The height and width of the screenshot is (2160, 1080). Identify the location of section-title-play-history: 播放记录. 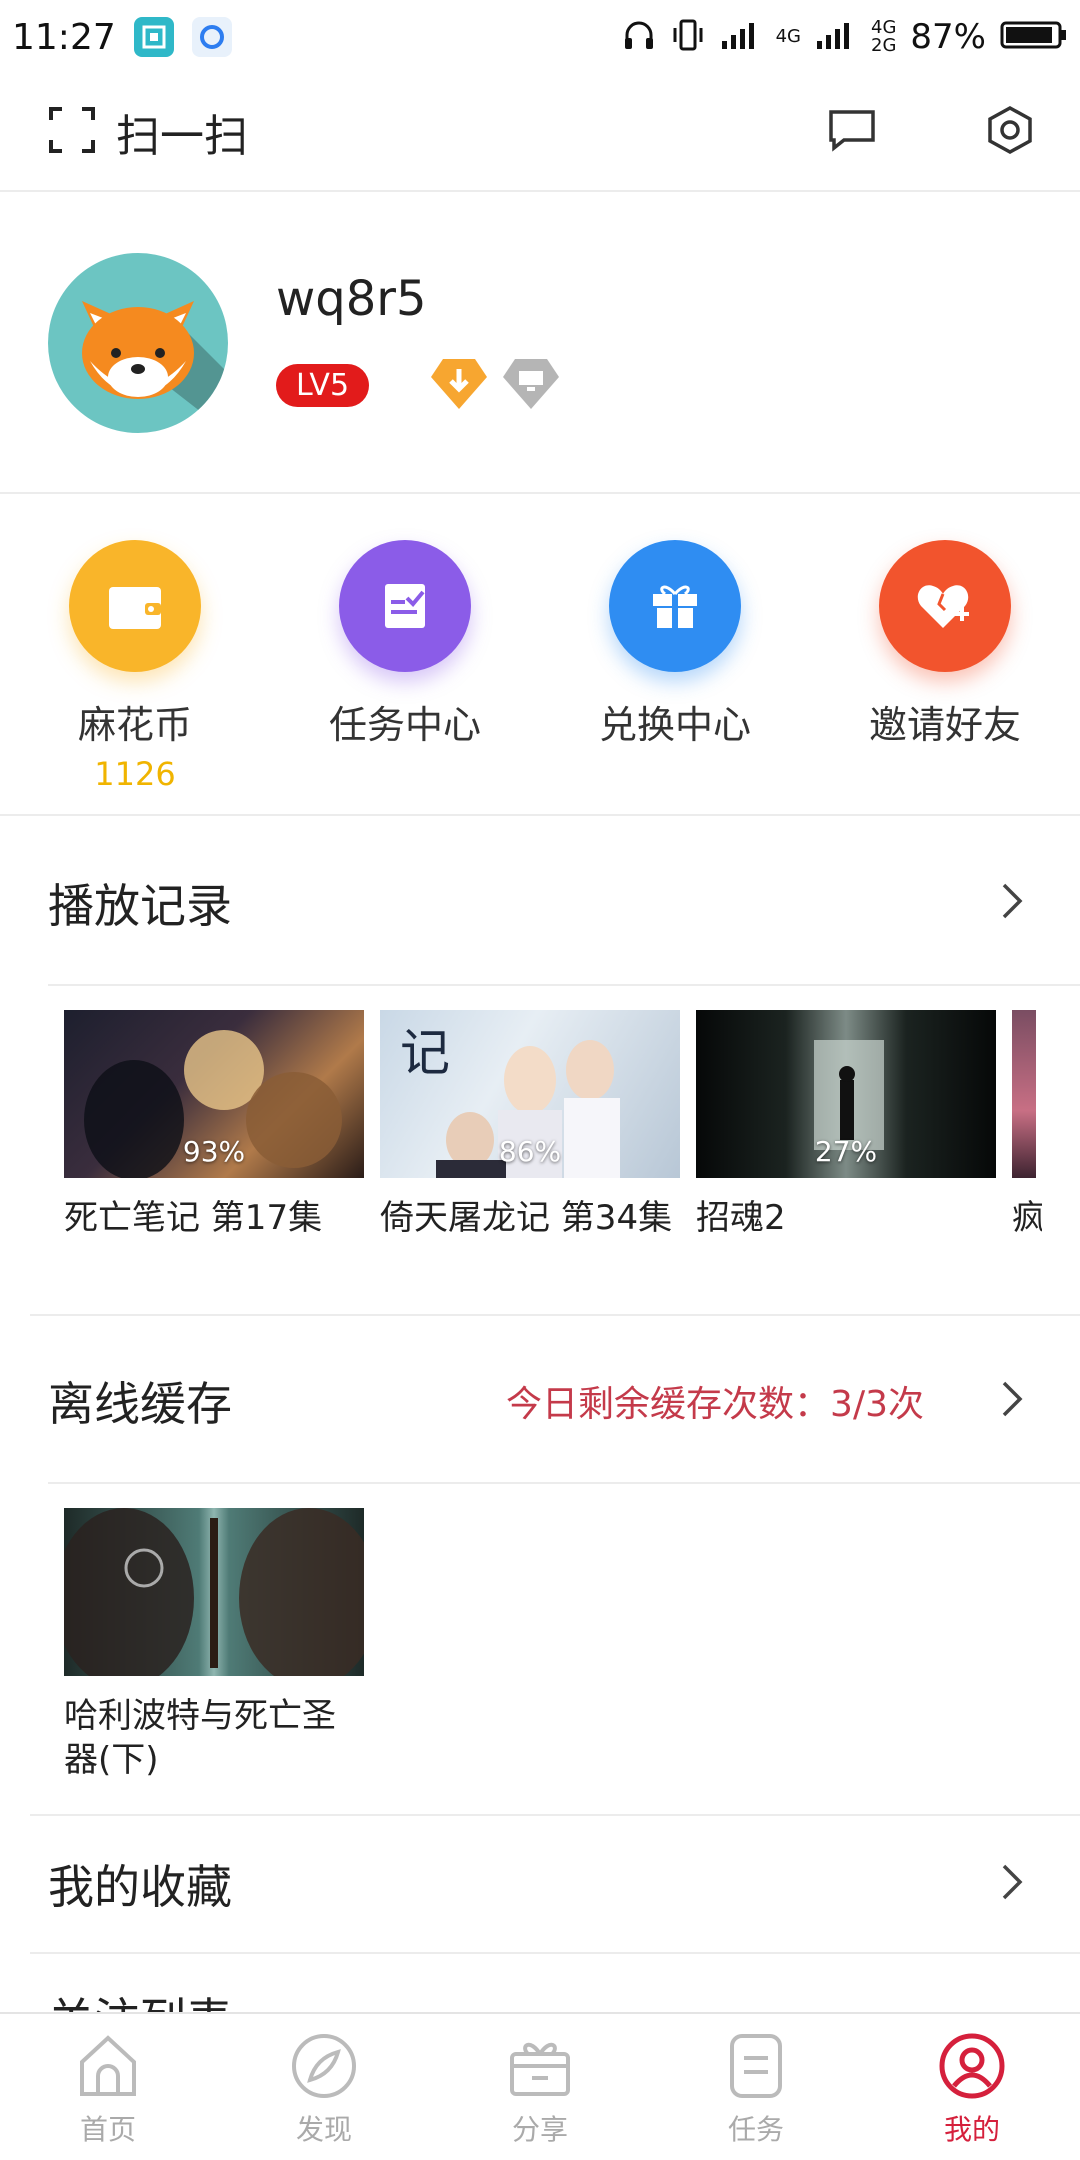
(140, 906).